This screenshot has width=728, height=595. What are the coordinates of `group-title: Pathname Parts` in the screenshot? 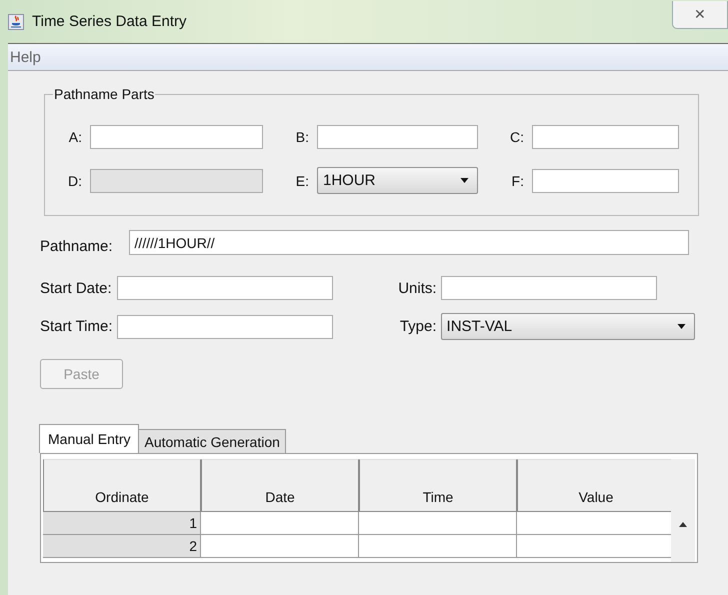 It's located at (104, 94).